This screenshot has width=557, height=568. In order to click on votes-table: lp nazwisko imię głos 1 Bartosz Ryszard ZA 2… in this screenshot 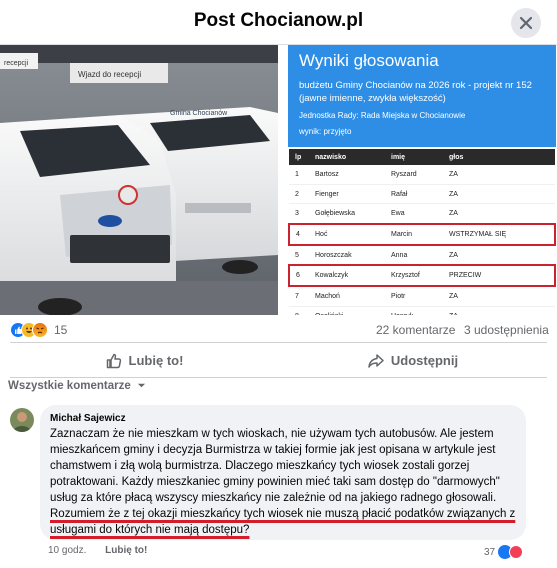, I will do `click(422, 232)`.